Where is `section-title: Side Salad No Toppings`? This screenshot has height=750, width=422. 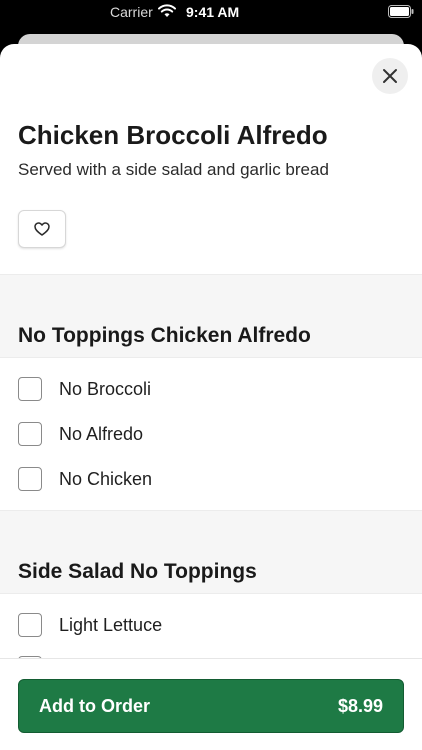 section-title: Side Salad No Toppings is located at coordinates (137, 571).